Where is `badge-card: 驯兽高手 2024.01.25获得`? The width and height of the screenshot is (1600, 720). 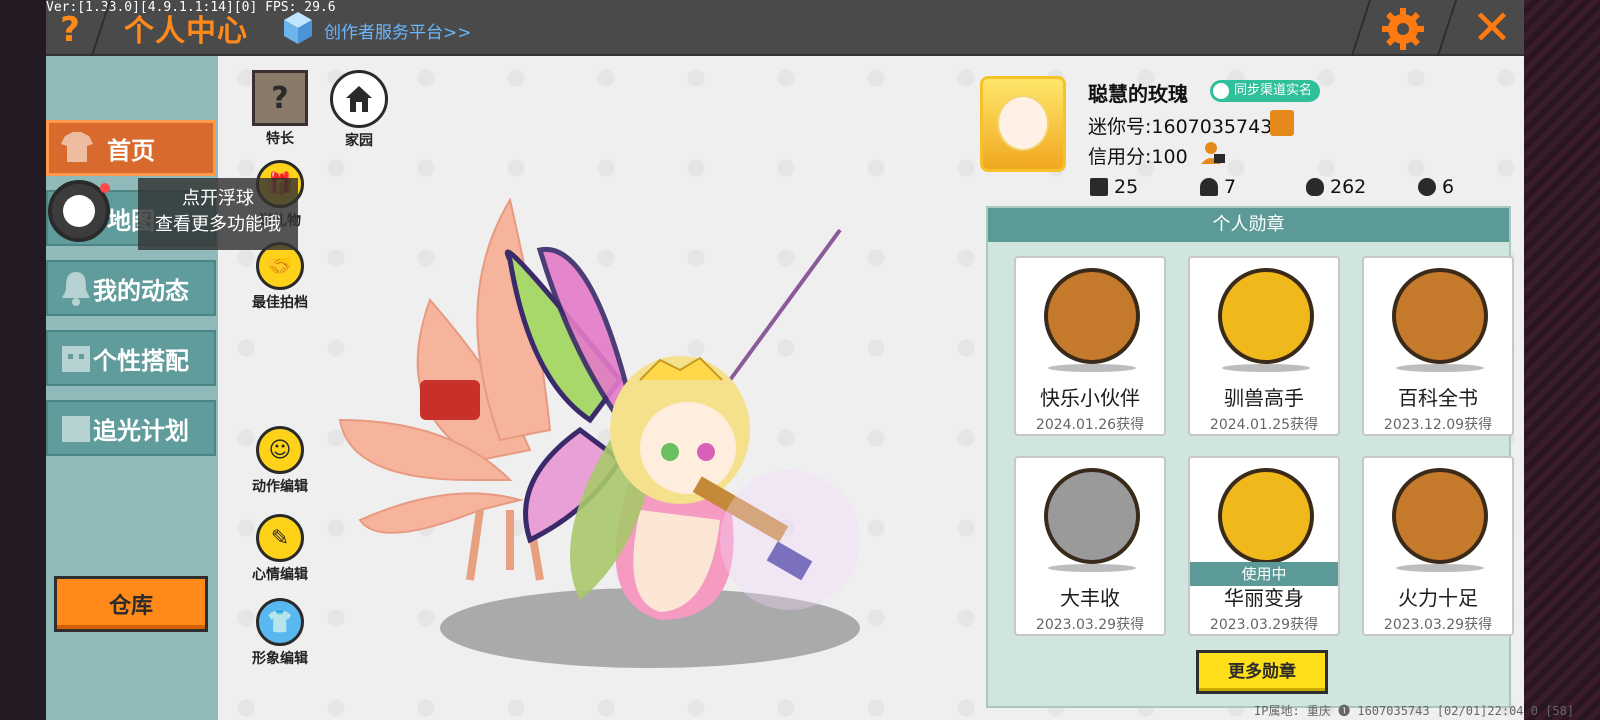
badge-card: 驯兽高手 2024.01.25获得 is located at coordinates (1264, 346).